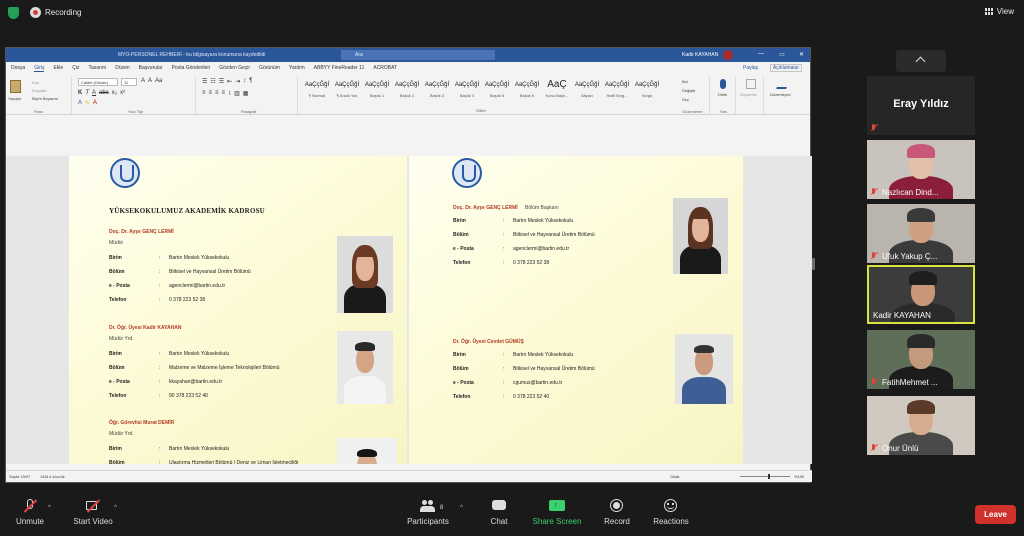 The width and height of the screenshot is (1024, 536). Describe the element at coordinates (204, 81) in the screenshot. I see `bullets-icon: ☰` at that location.